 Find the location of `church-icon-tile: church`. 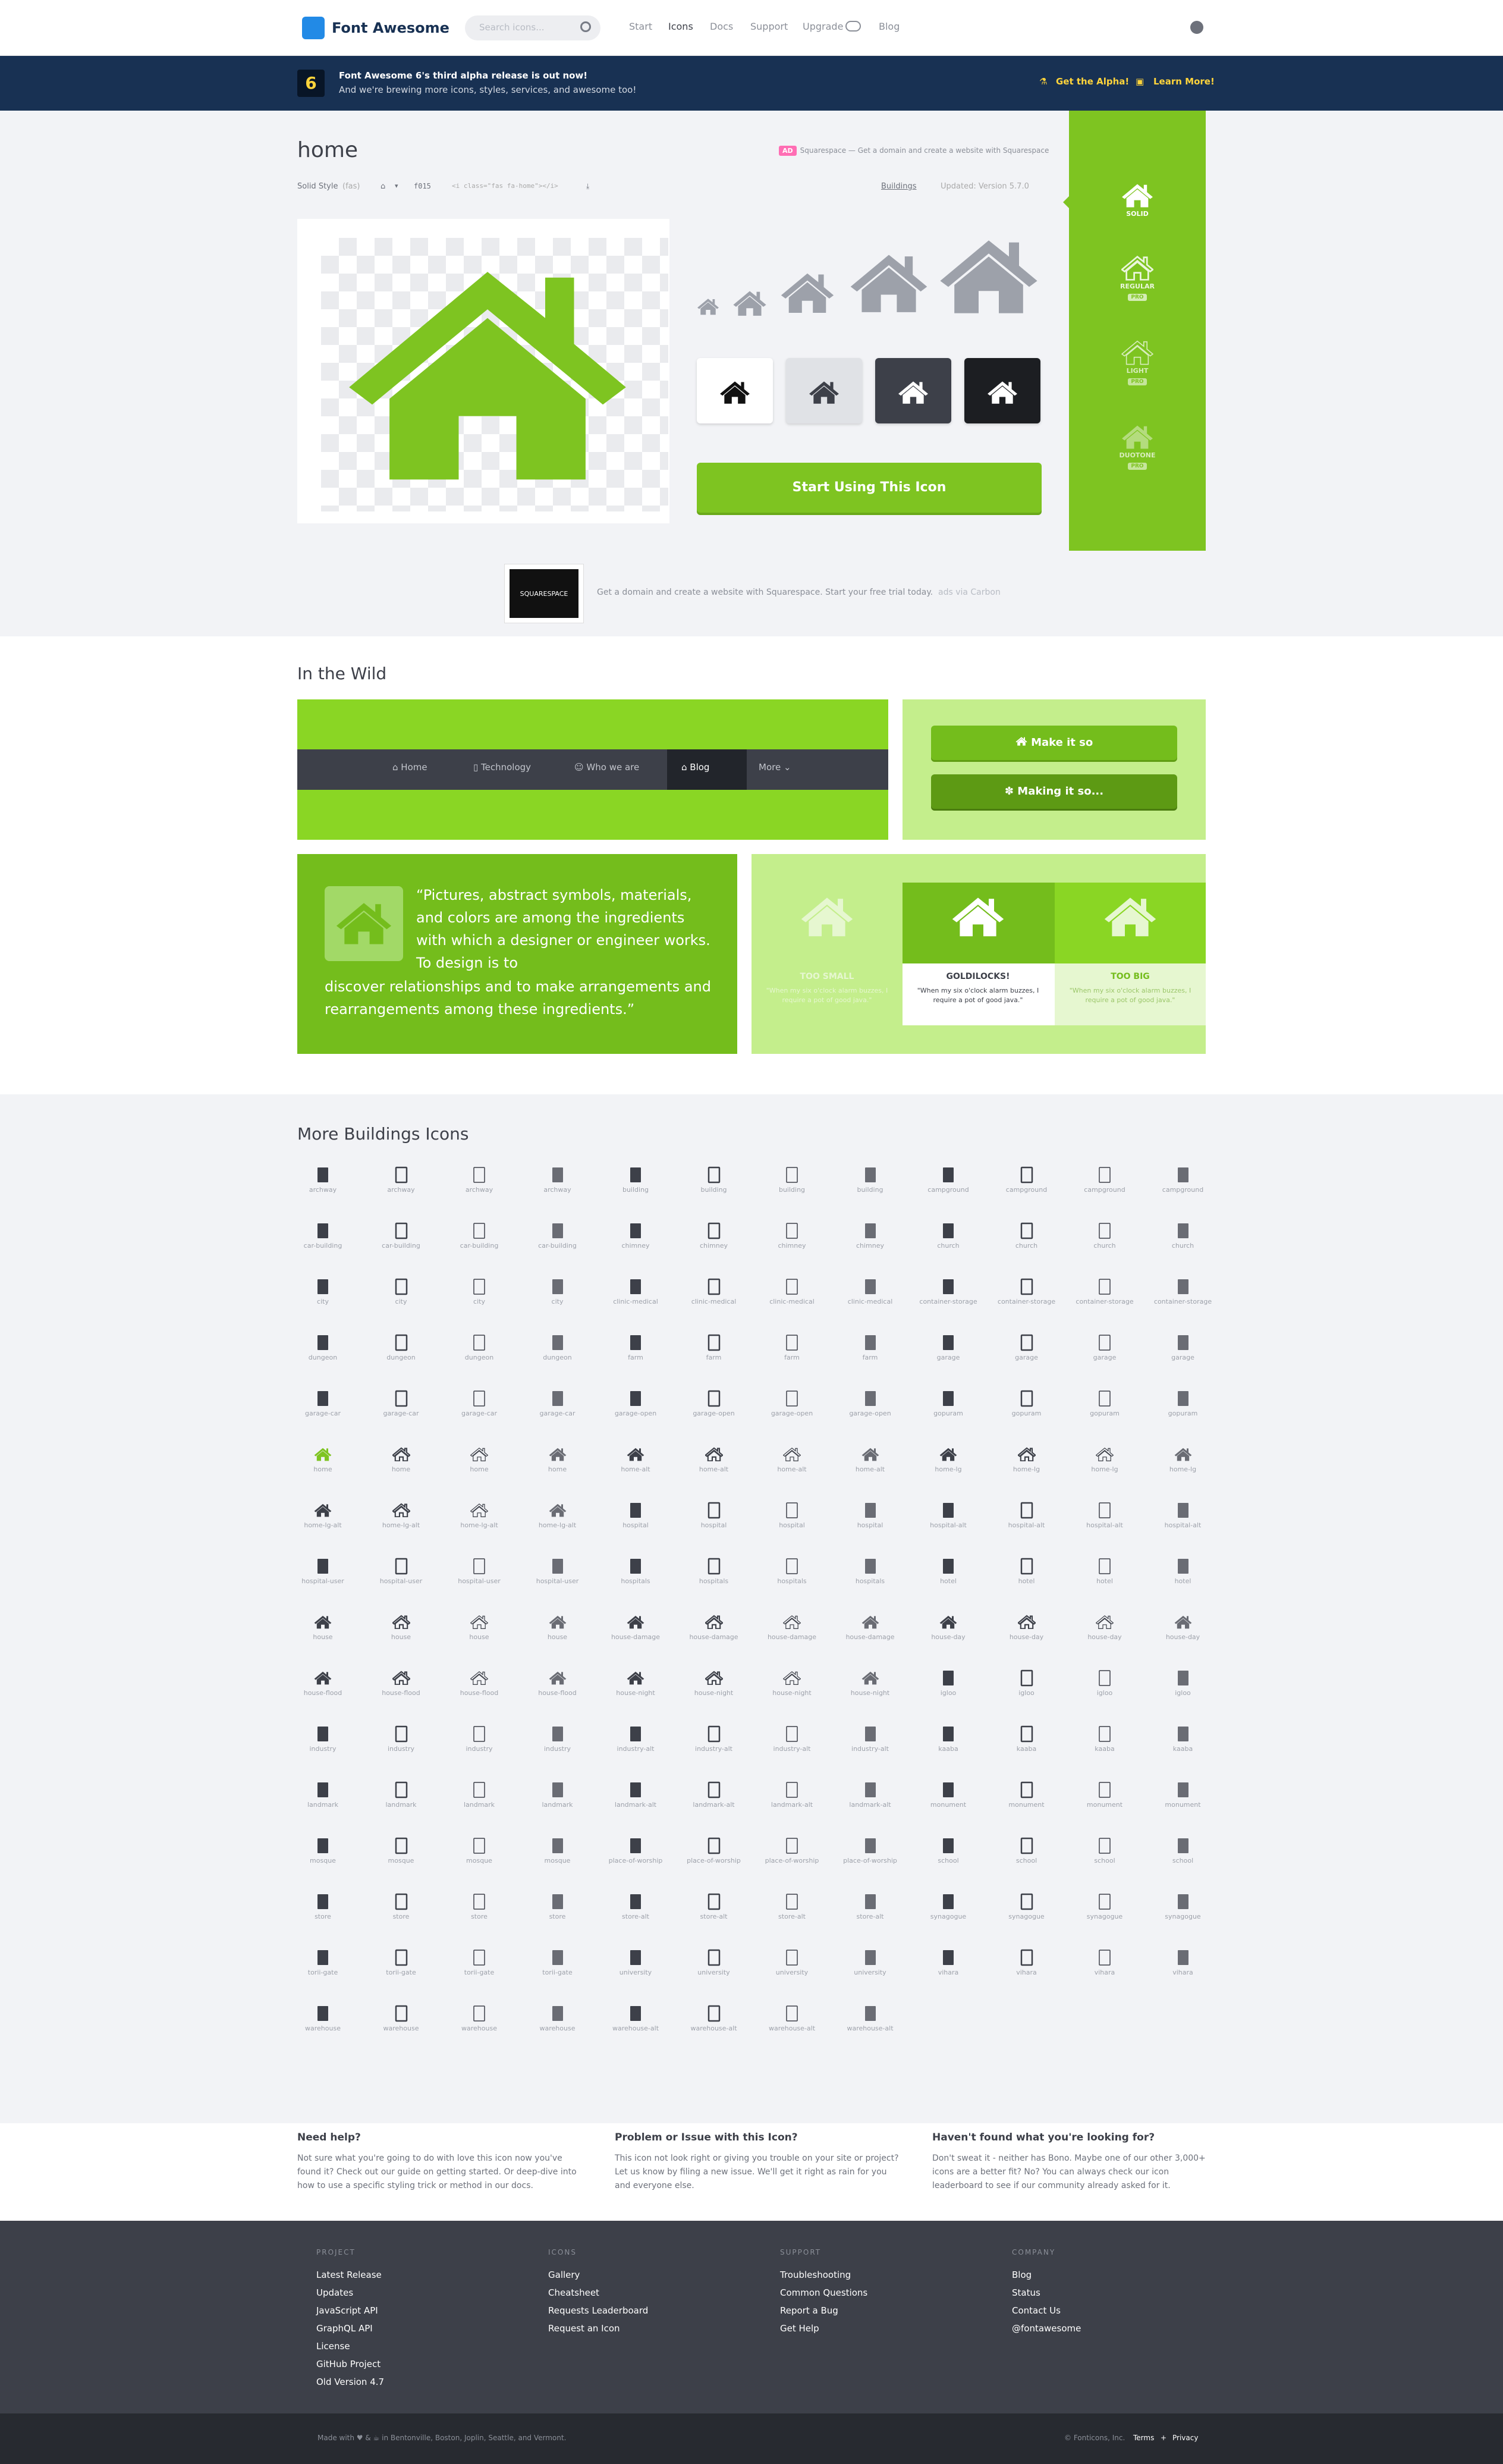

church-icon-tile: church is located at coordinates (949, 1236).